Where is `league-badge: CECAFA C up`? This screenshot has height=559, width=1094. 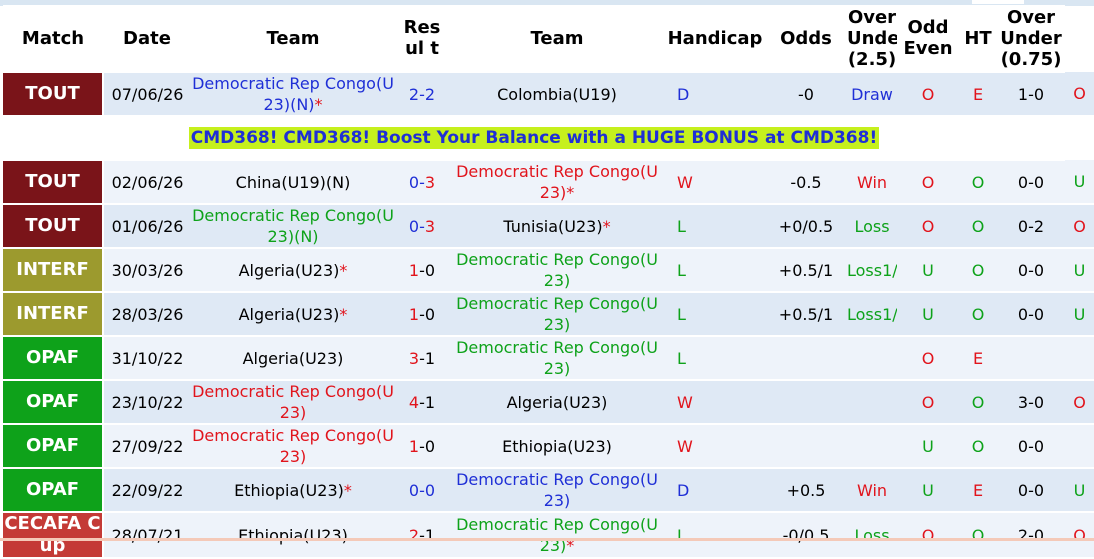
league-badge: CECAFA C up is located at coordinates (53, 535).